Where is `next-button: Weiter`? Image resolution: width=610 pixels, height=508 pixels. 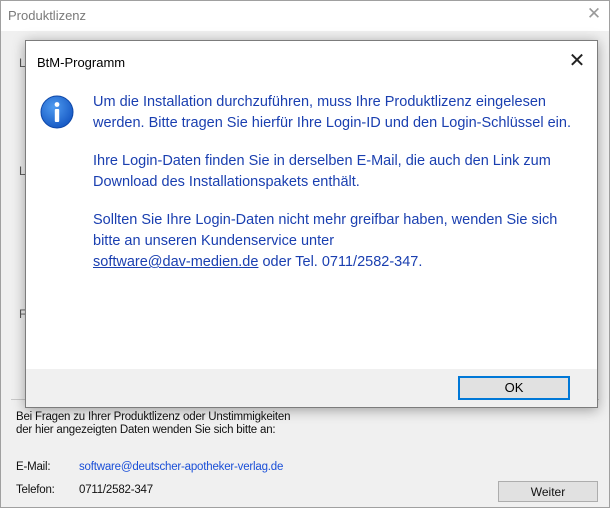 next-button: Weiter is located at coordinates (548, 491).